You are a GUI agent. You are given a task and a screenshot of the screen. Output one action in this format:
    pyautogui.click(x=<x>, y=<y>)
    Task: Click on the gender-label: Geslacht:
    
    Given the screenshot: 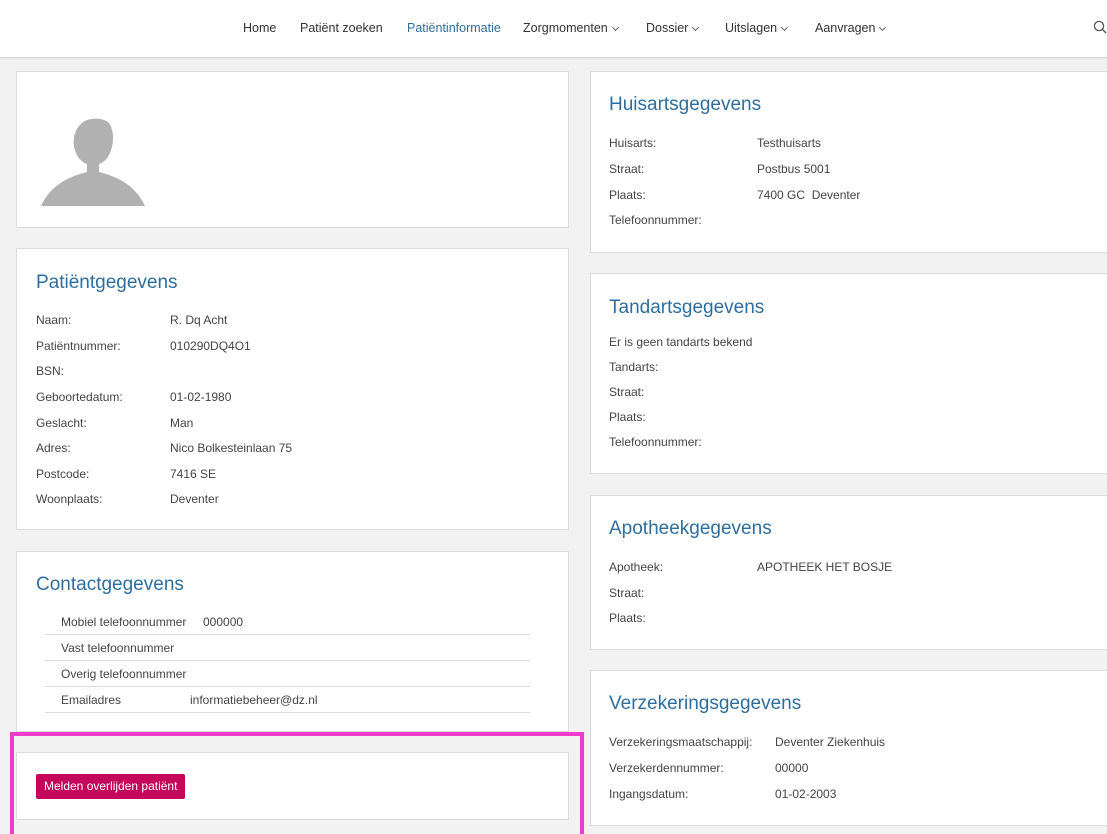 What is the action you would take?
    pyautogui.click(x=61, y=423)
    